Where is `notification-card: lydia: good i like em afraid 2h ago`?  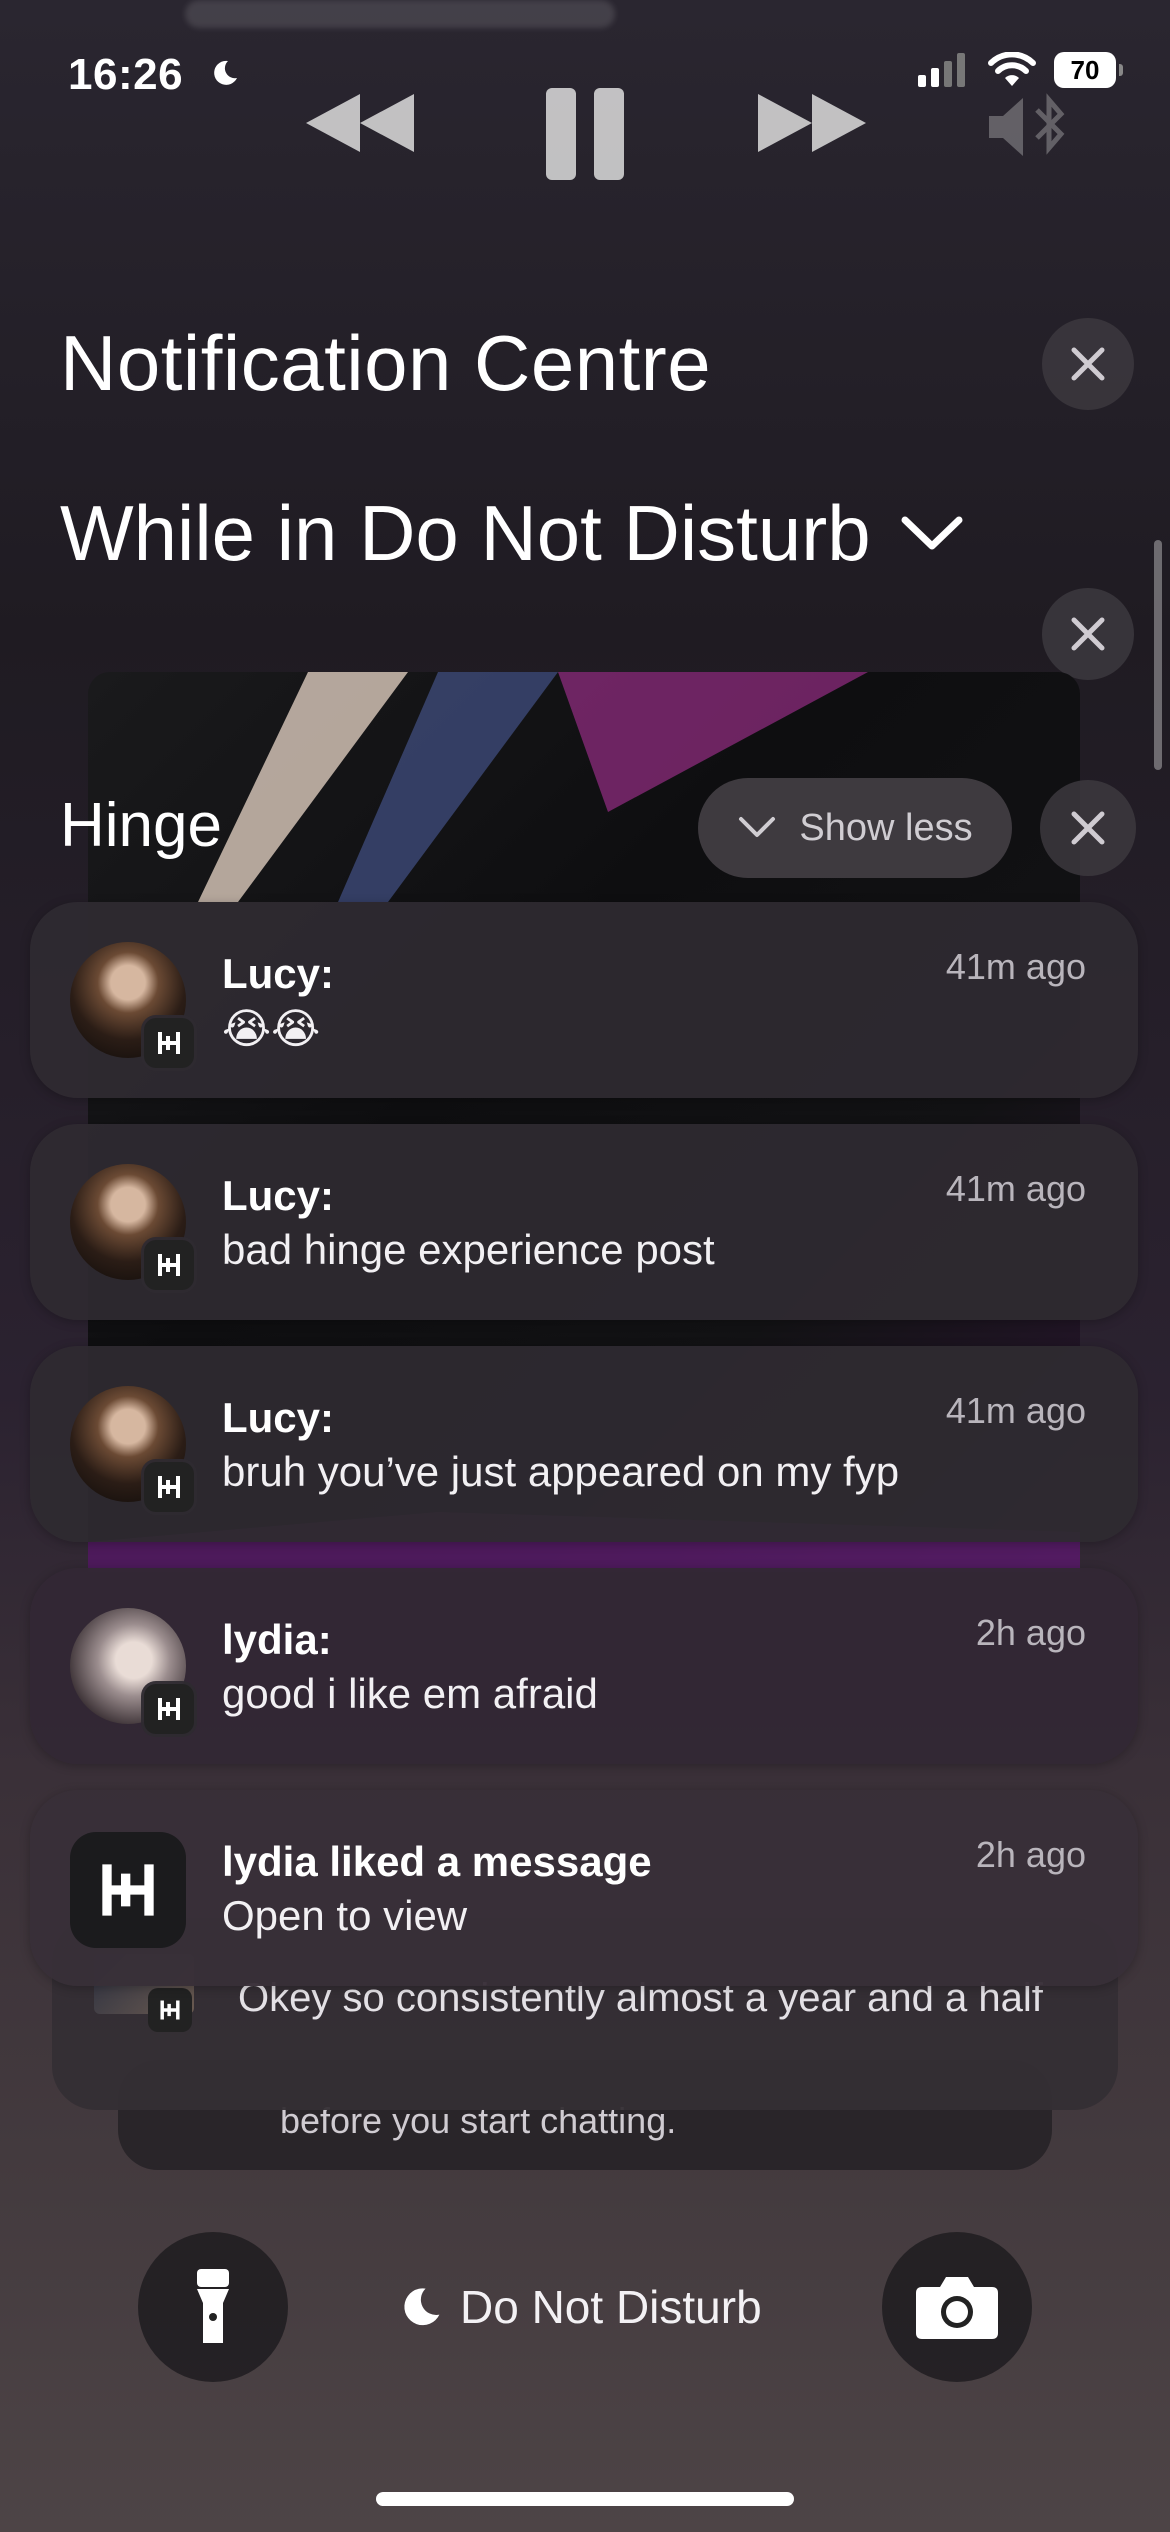
notification-card: lydia: good i like em afraid 2h ago is located at coordinates (584, 1666).